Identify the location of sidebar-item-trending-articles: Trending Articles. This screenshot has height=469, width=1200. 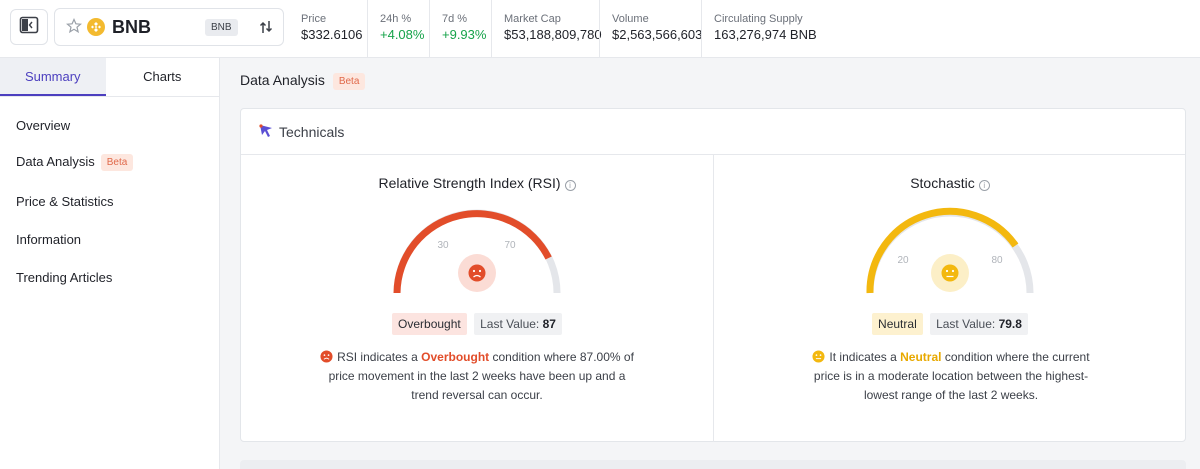
(64, 277).